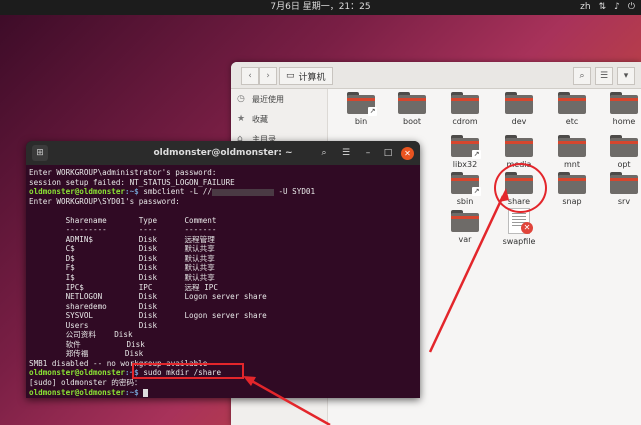 Image resolution: width=641 pixels, height=425 pixels. Describe the element at coordinates (504, 195) in the screenshot. I see `arrow-head-share` at that location.